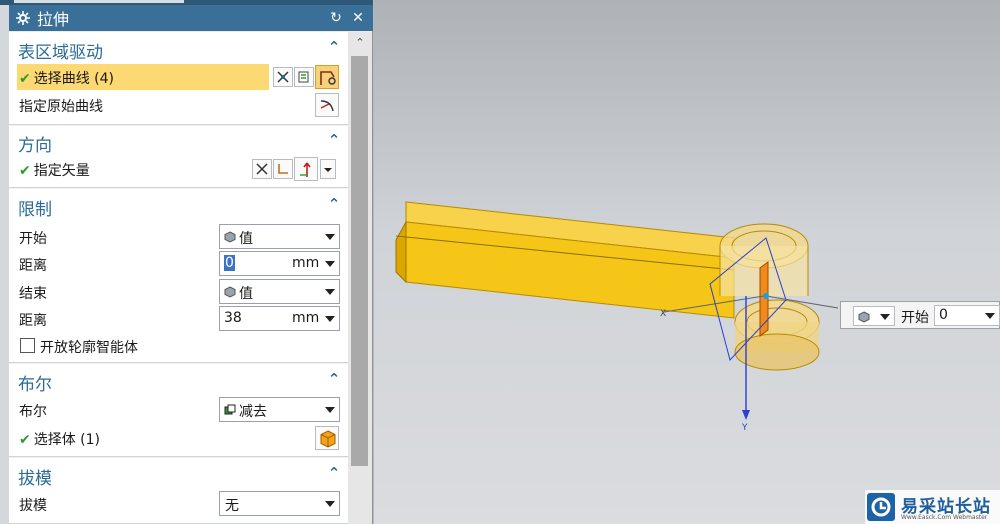 The image size is (1000, 524). I want to click on handle-option-dropdown, so click(874, 316).